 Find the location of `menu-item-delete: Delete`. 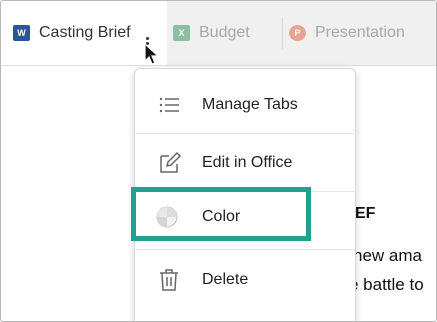

menu-item-delete: Delete is located at coordinates (245, 279).